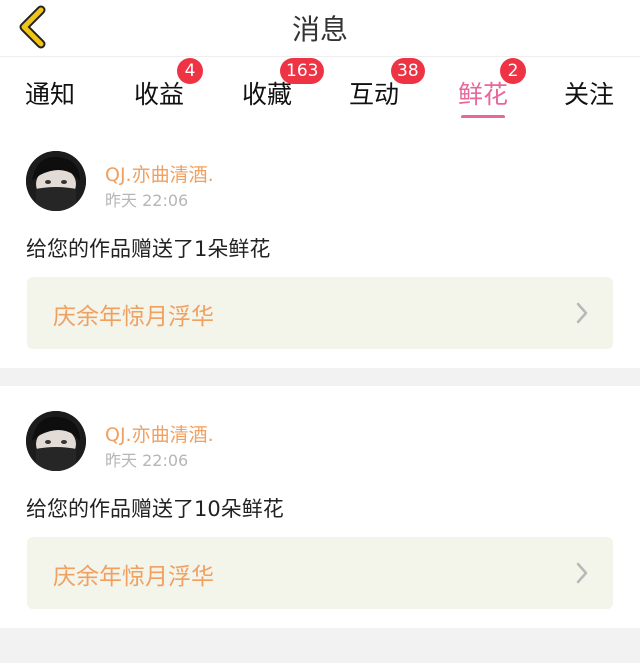 This screenshot has height=663, width=640. Describe the element at coordinates (408, 71) in the screenshot. I see `count-badge: 38` at that location.